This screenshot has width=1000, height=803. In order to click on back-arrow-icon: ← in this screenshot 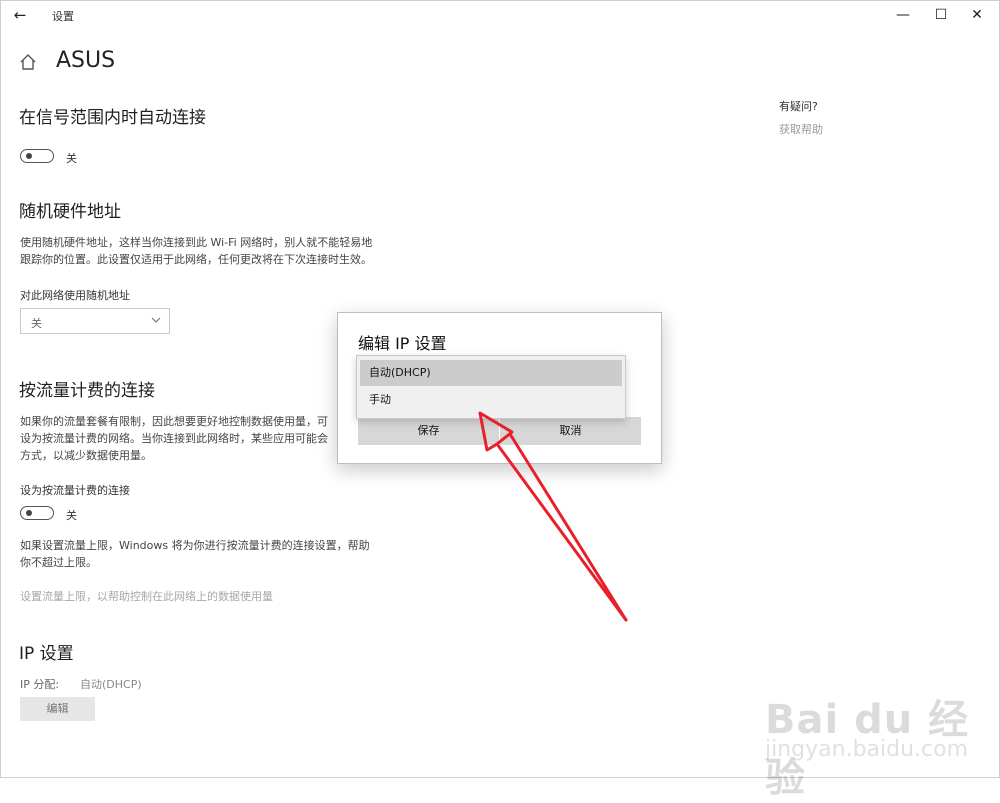, I will do `click(20, 15)`.